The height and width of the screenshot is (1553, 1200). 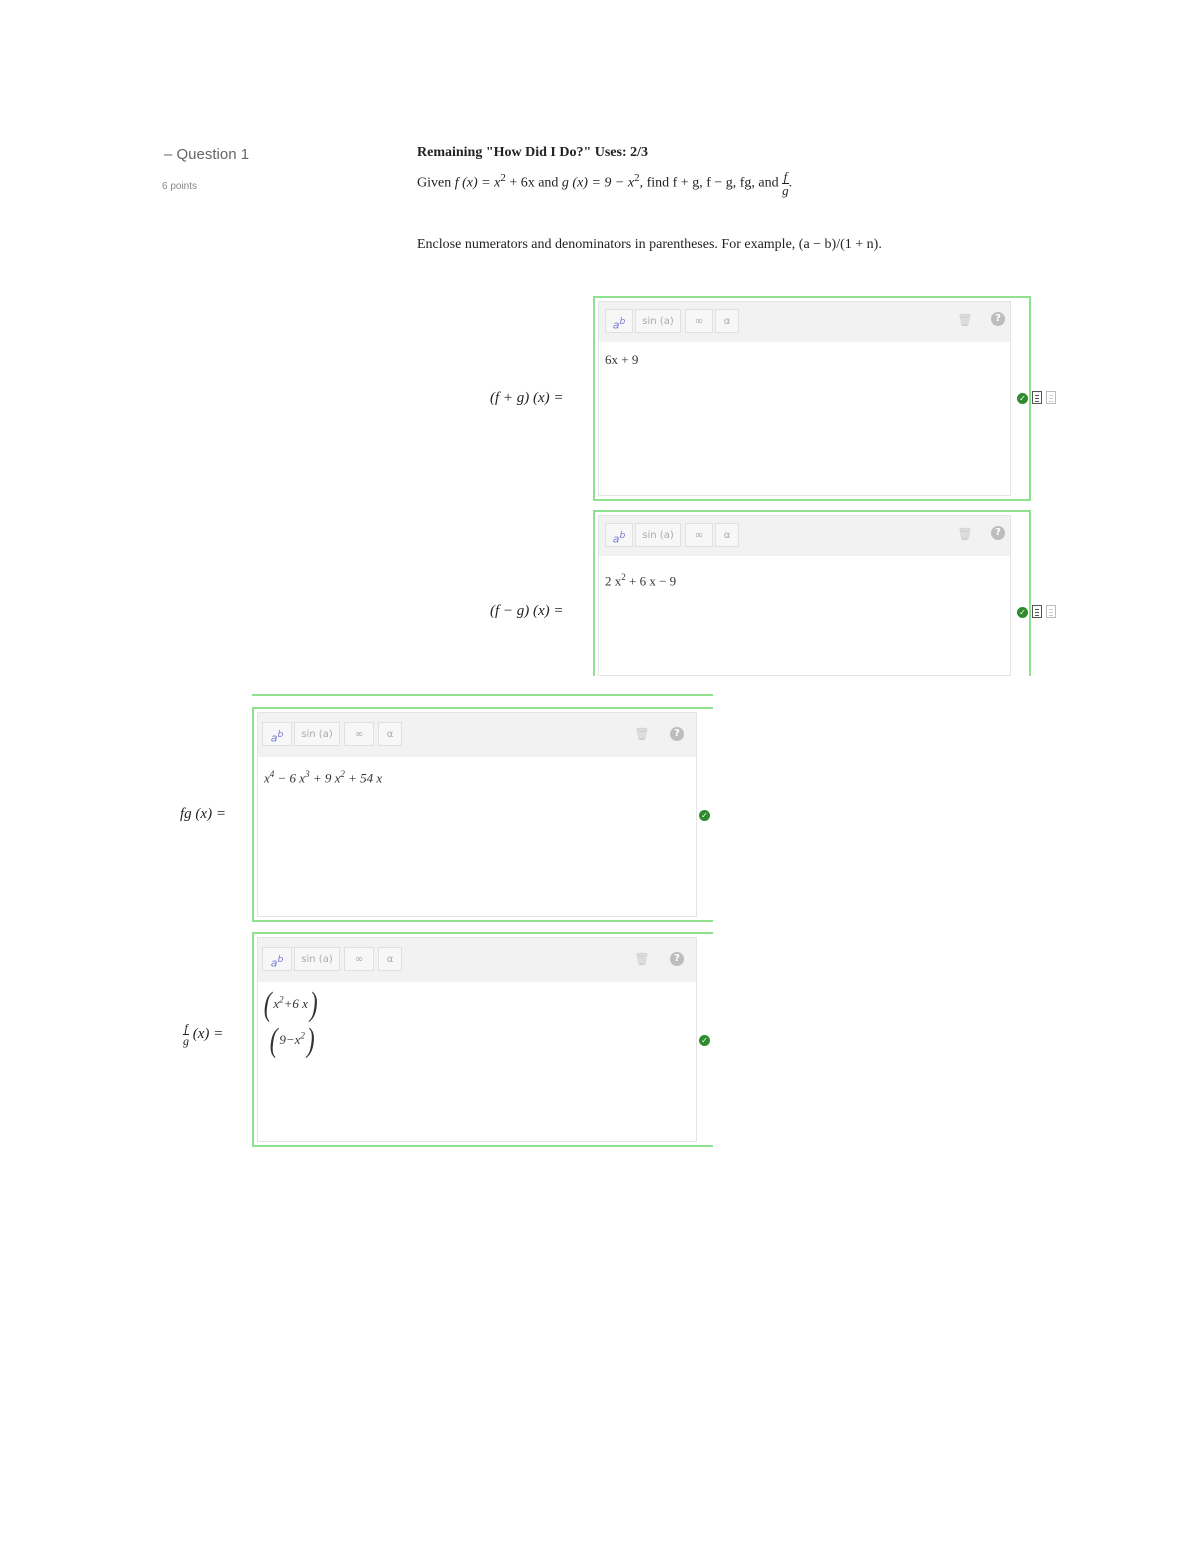 I want to click on cropped-box-edge, so click(x=482, y=695).